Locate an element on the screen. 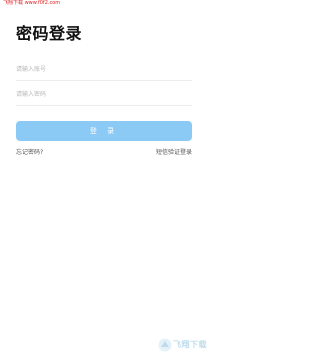  login-button: 登 录 is located at coordinates (104, 131).